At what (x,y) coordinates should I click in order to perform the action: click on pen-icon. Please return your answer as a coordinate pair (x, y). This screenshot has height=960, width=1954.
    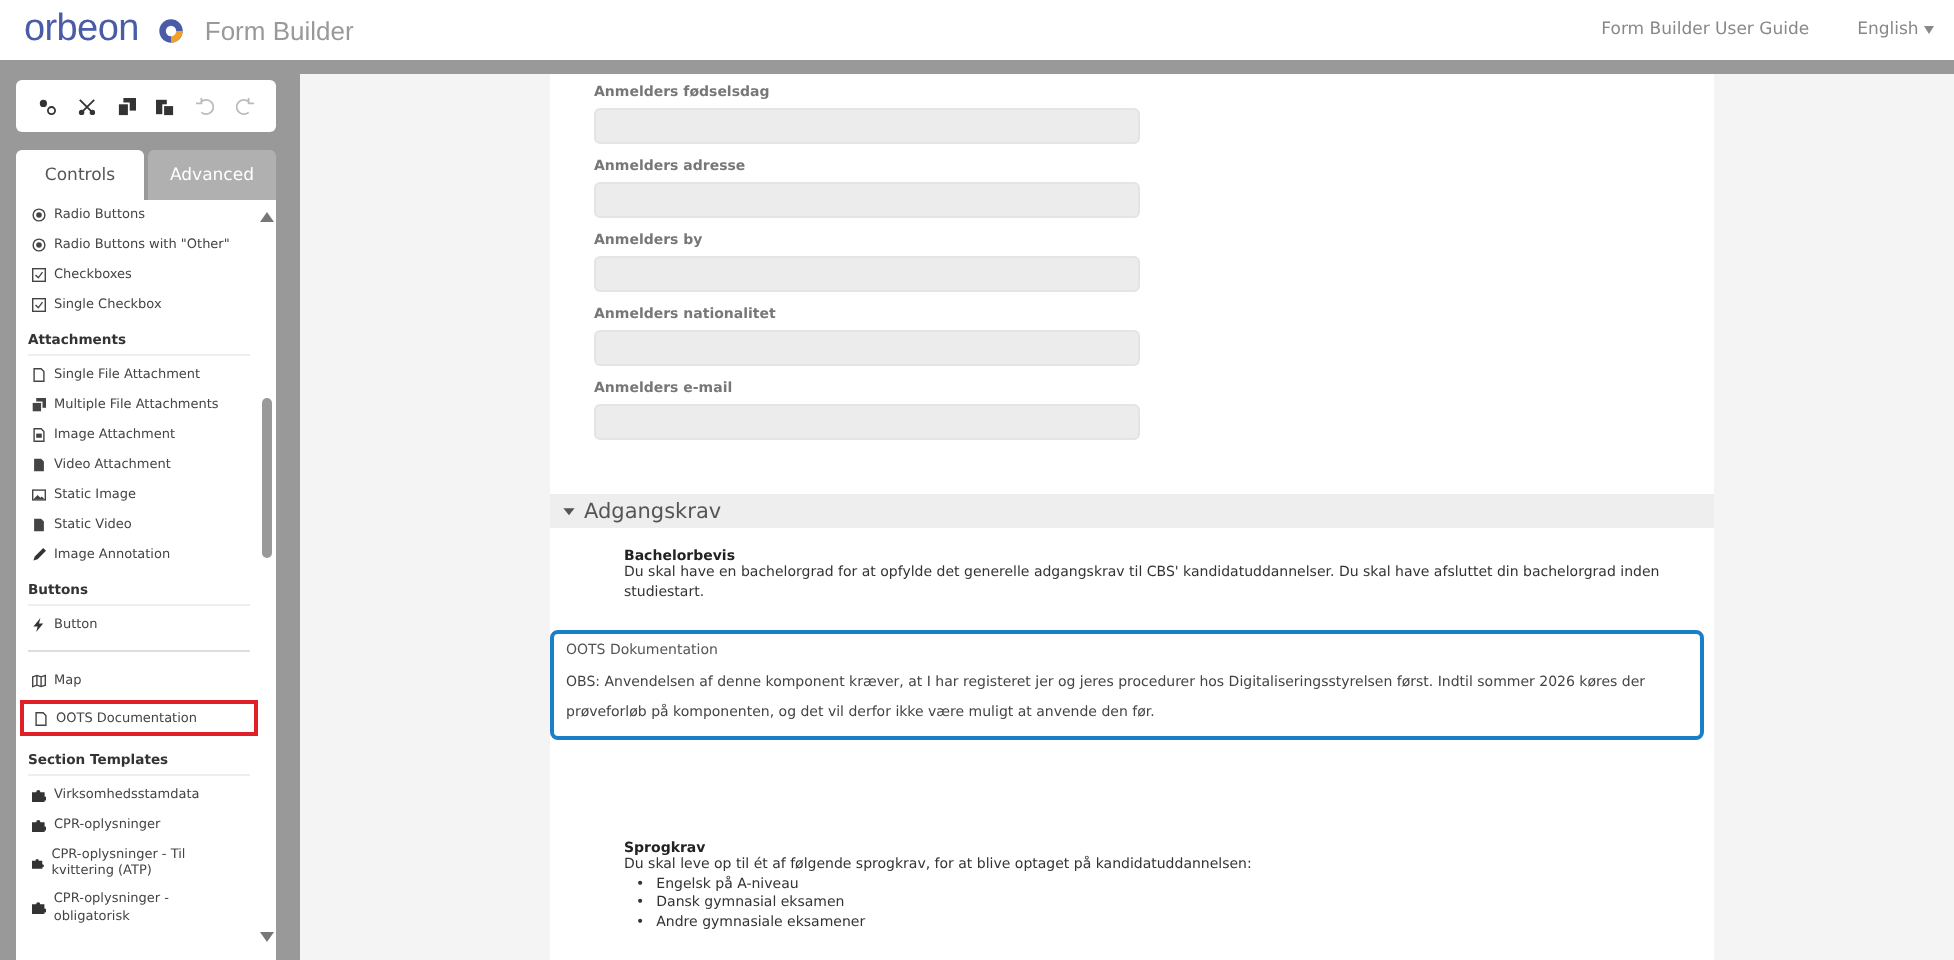
    Looking at the image, I should click on (39, 555).